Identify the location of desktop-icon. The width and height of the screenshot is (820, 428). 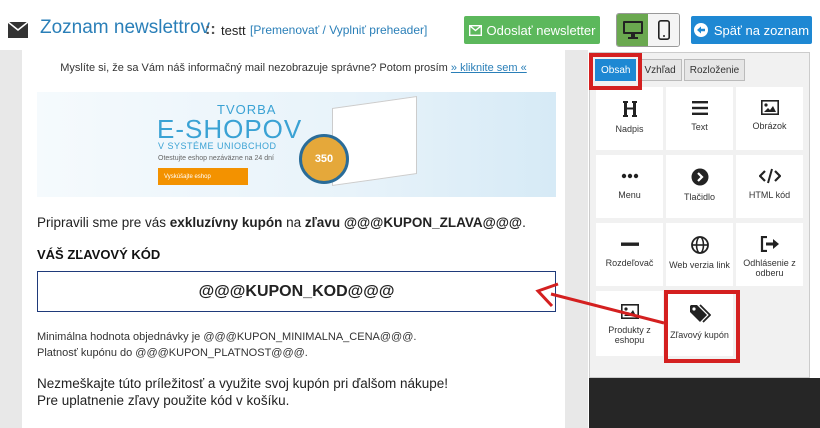
(632, 30).